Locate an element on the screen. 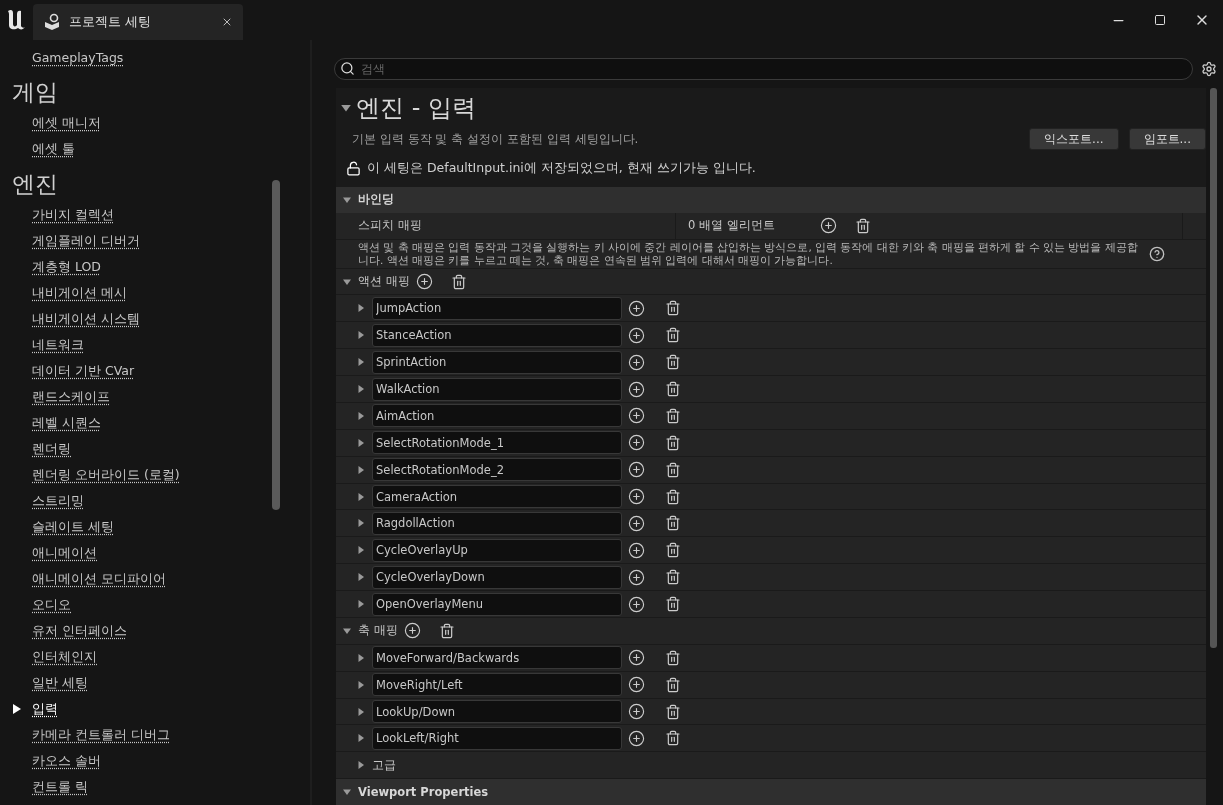 The height and width of the screenshot is (805, 1223). settings-link: 애니메이션 모디파이어 is located at coordinates (99, 579).